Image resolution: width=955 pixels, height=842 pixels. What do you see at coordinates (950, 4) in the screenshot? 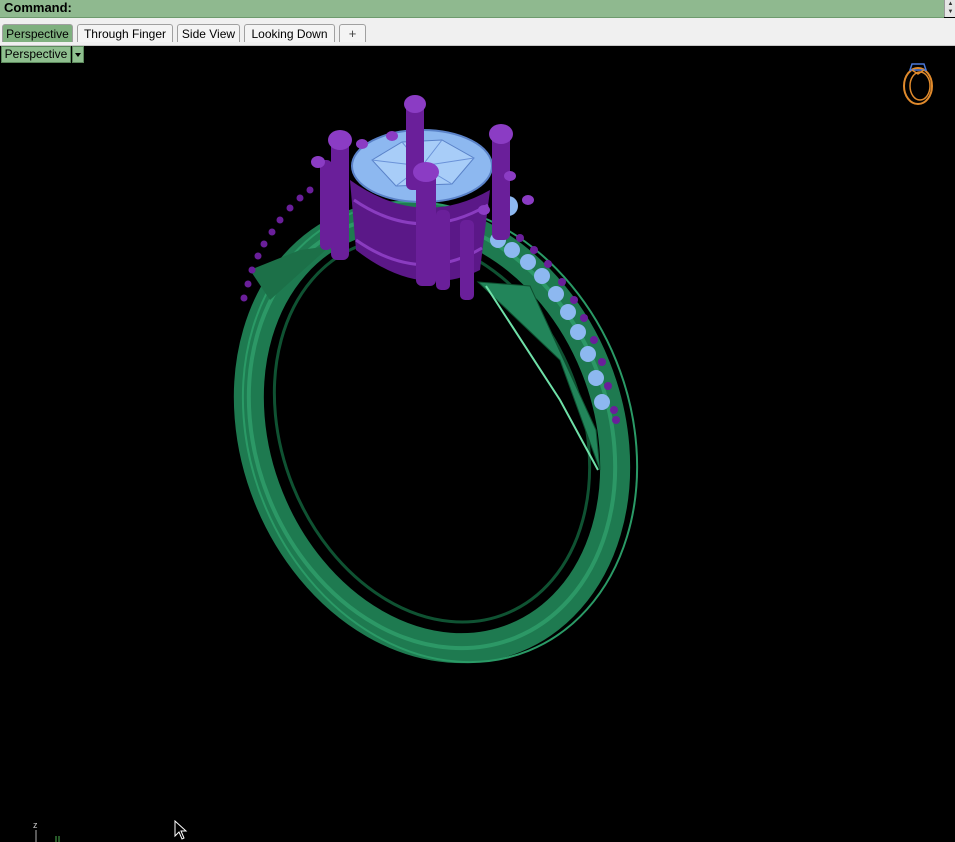
I see `scroll-up-icon: ▲` at bounding box center [950, 4].